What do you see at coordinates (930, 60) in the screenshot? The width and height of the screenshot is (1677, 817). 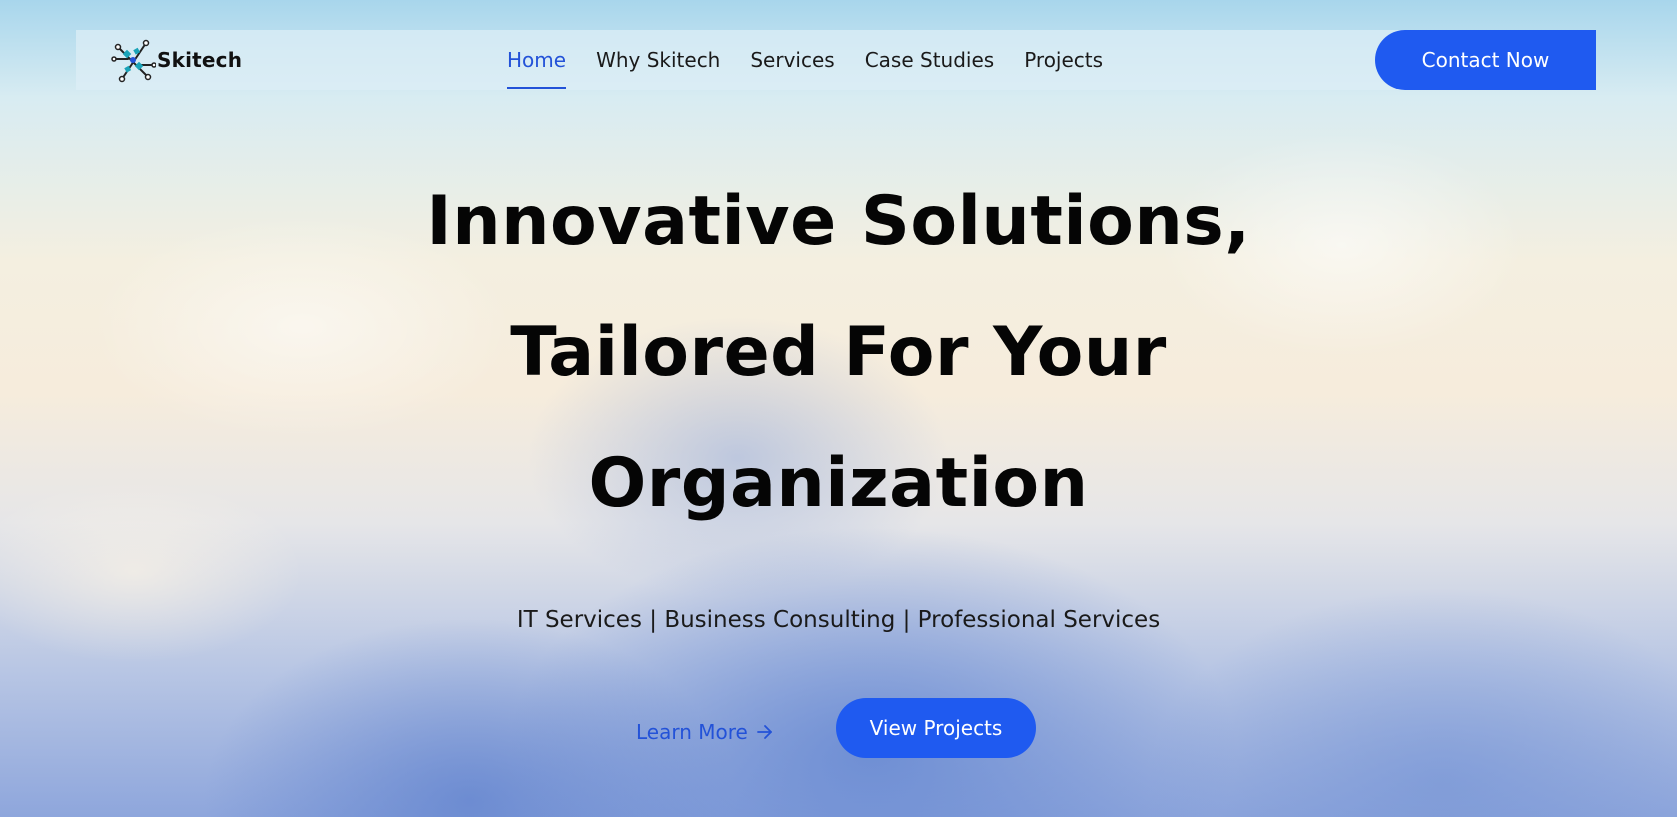 I see `nav-item-case-studies: Case Studies` at bounding box center [930, 60].